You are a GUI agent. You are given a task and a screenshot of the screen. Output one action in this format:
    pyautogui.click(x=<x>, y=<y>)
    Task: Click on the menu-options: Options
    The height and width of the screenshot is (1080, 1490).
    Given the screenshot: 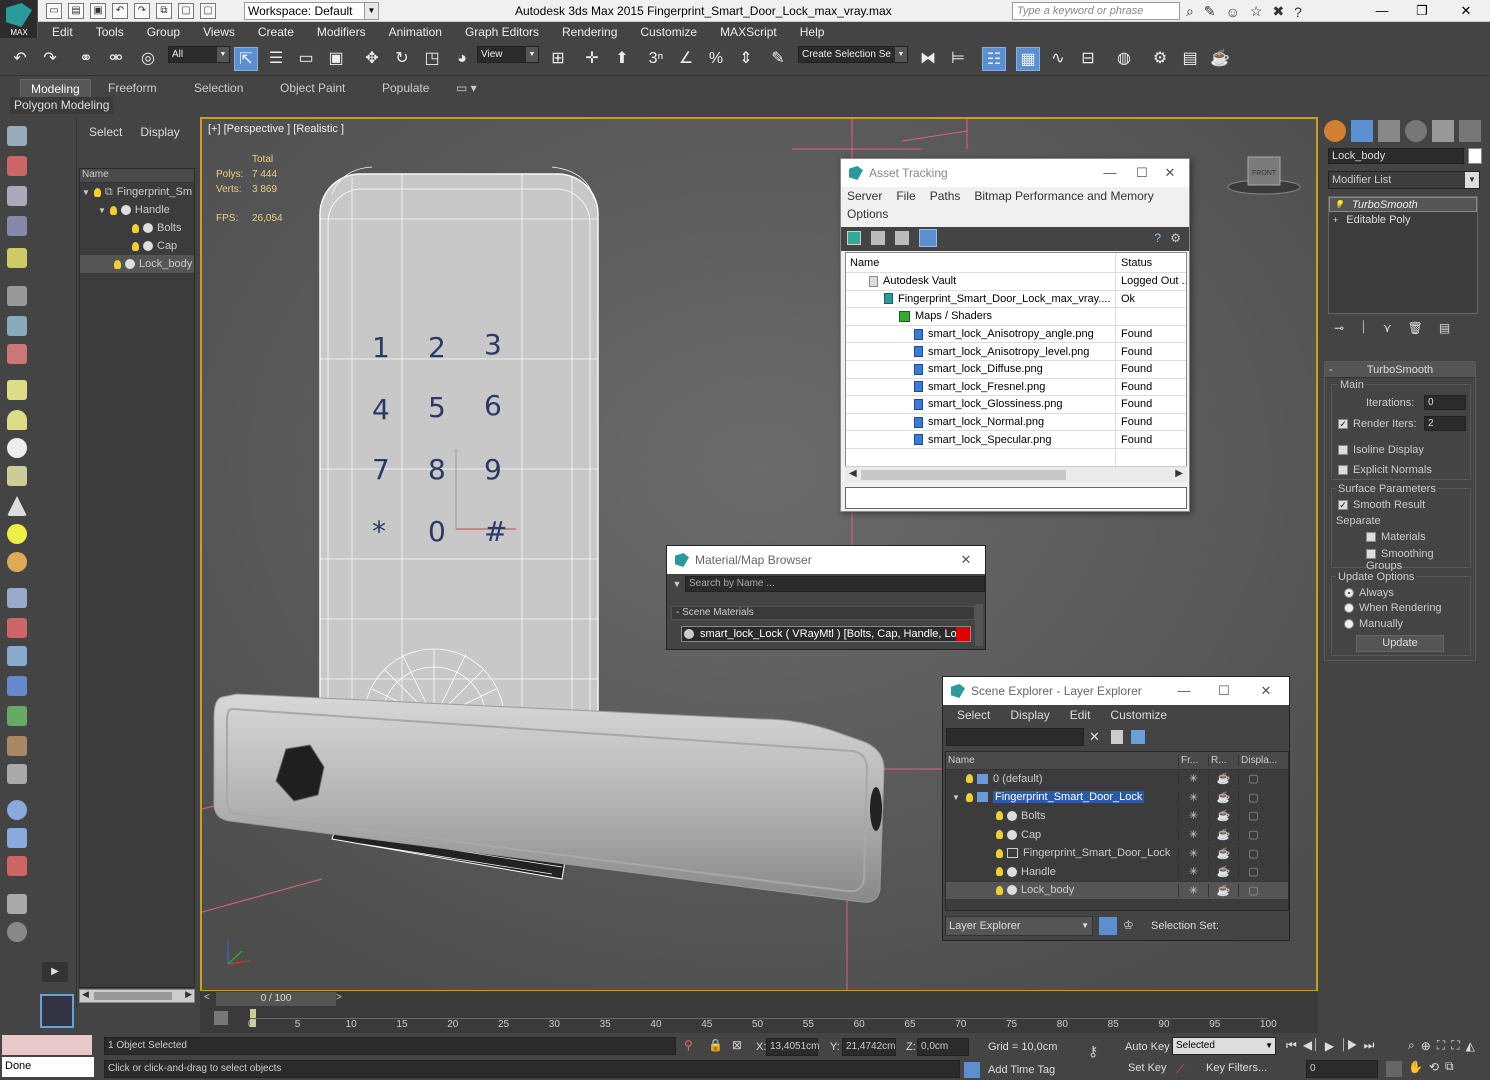 What is the action you would take?
    pyautogui.click(x=867, y=214)
    